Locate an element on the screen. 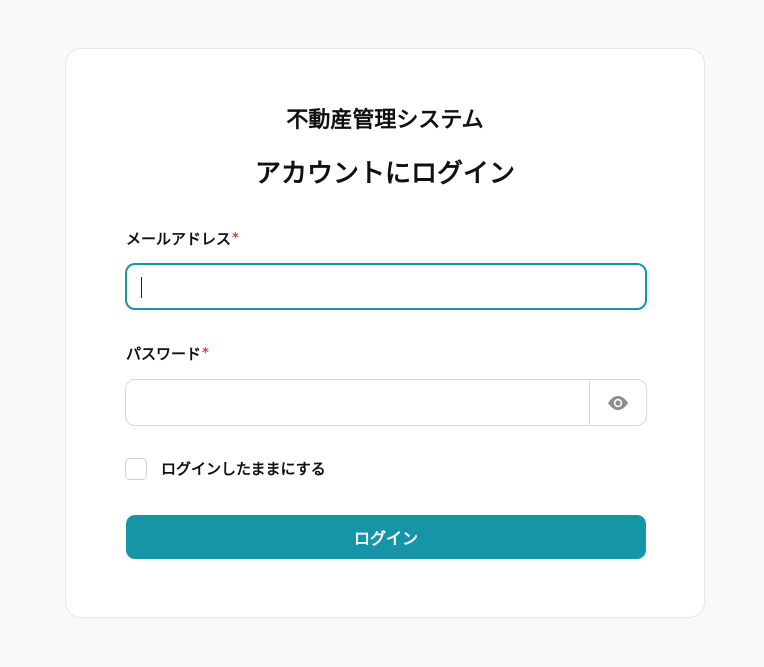 The width and height of the screenshot is (764, 667). email-label: メールアドレス* is located at coordinates (182, 239).